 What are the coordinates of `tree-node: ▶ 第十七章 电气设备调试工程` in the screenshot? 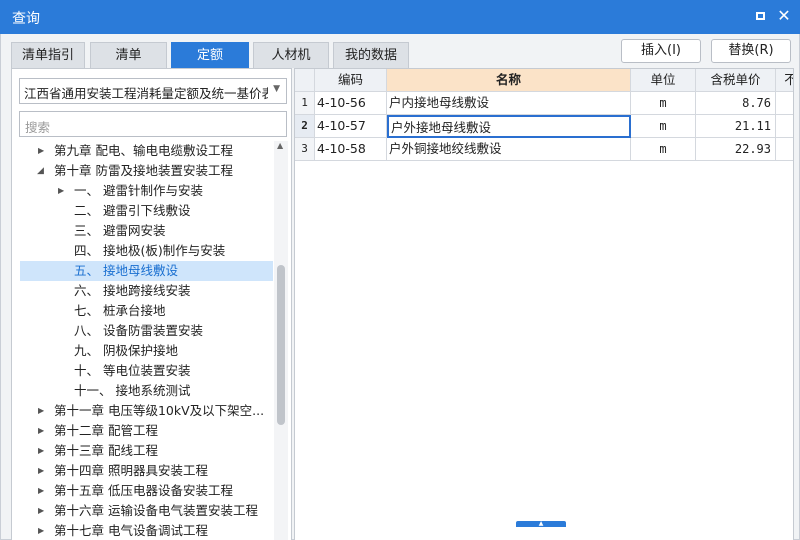 It's located at (146, 530).